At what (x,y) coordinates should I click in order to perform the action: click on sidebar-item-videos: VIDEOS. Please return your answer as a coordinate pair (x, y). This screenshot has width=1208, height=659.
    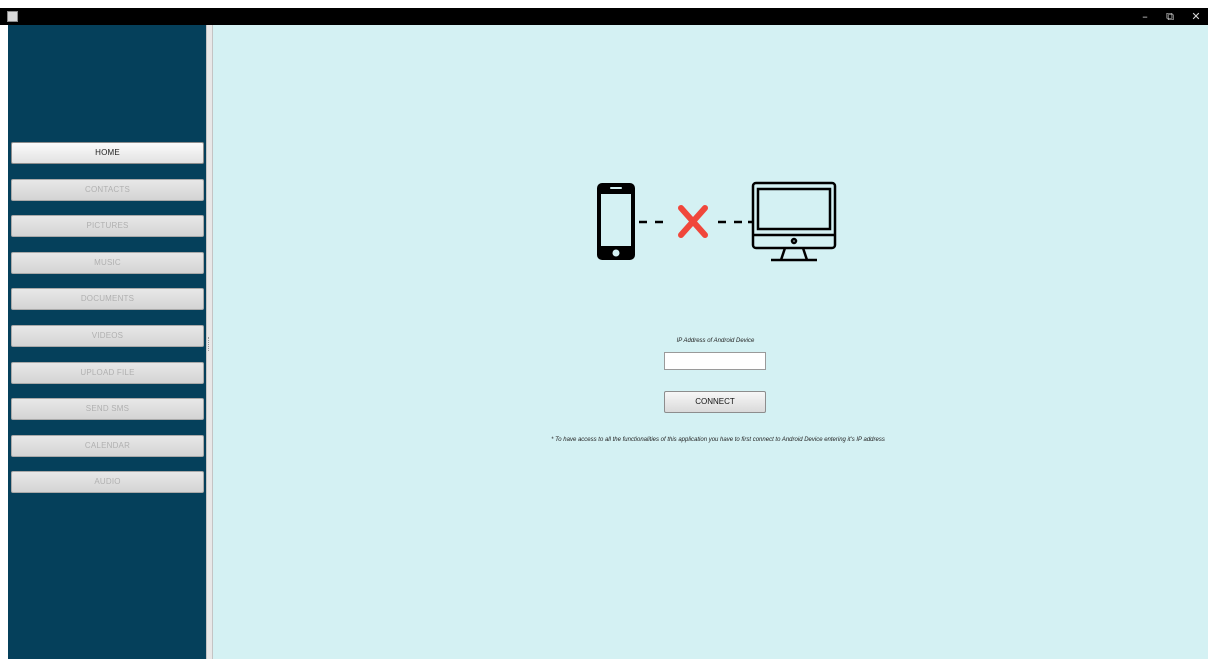
    Looking at the image, I should click on (107, 336).